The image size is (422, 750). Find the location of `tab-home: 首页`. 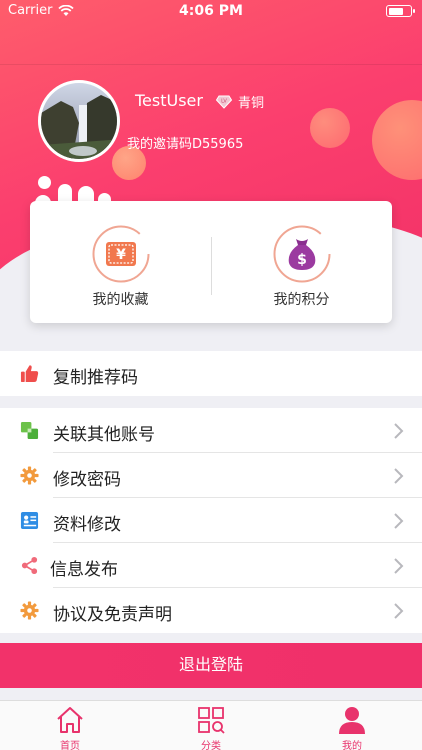

tab-home: 首页 is located at coordinates (70, 725).